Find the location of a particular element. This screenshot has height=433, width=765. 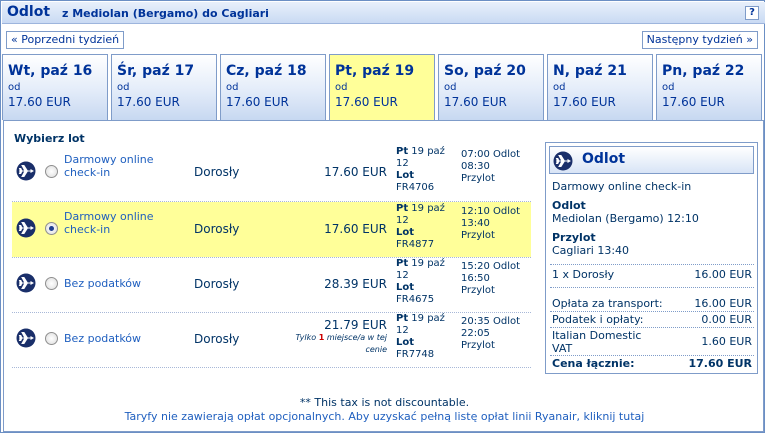

flight-number: FR4706 is located at coordinates (415, 187).